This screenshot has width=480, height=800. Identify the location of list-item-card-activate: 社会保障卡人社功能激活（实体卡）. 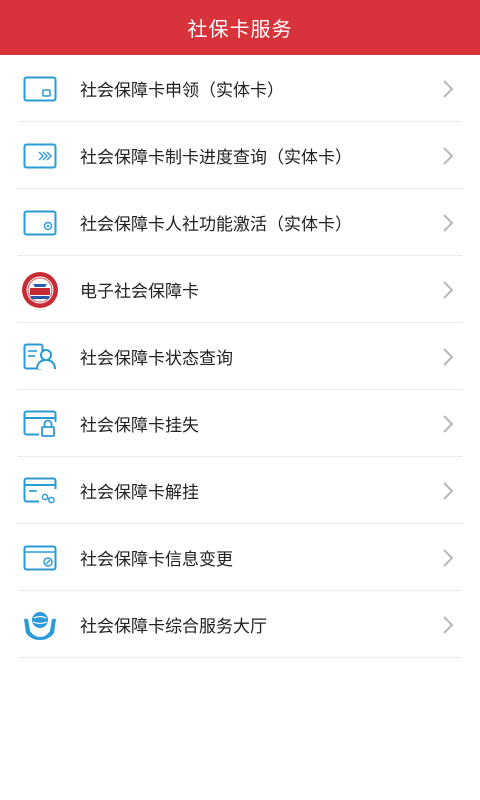
(240, 222).